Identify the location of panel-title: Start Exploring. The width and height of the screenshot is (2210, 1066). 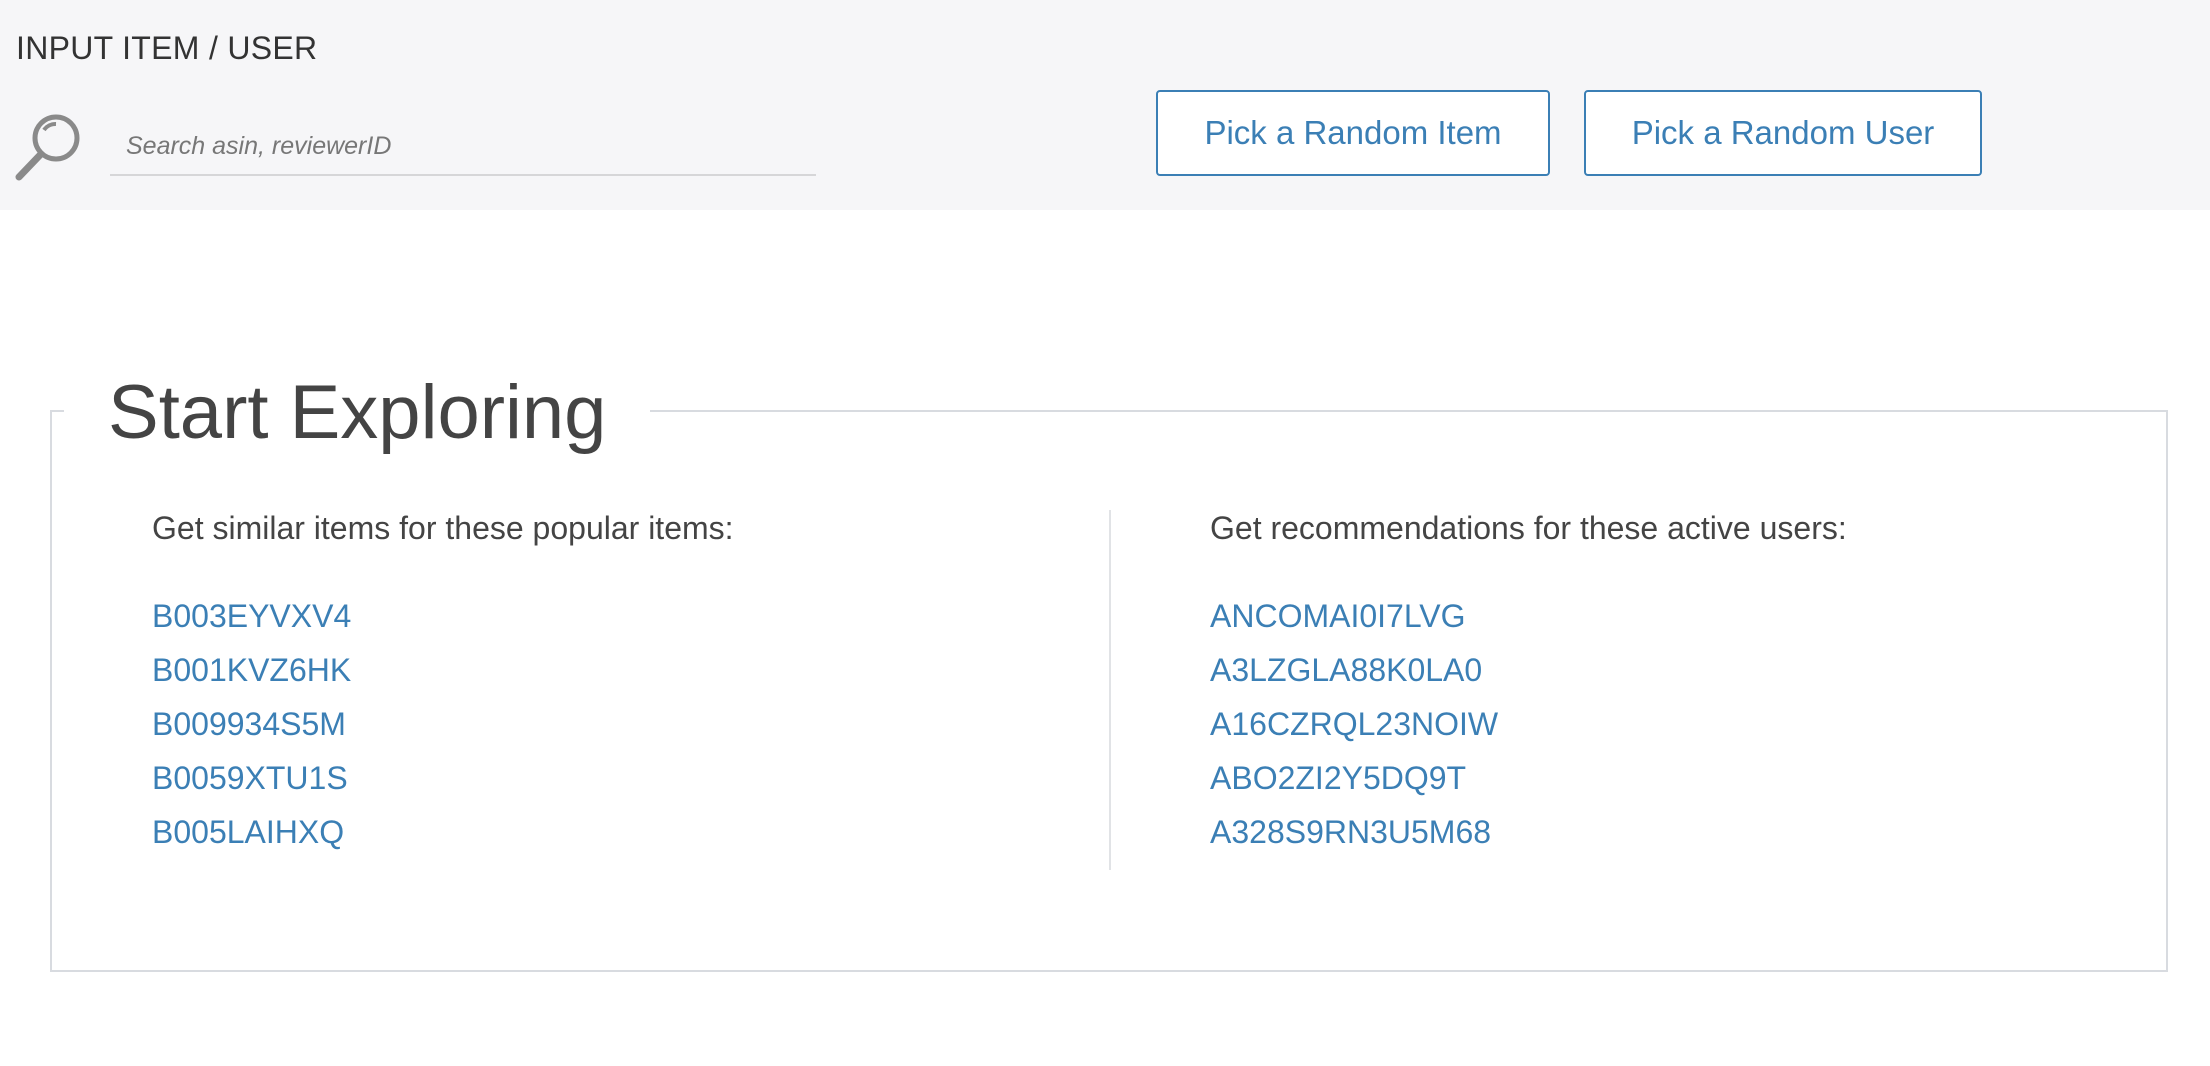
(357, 413).